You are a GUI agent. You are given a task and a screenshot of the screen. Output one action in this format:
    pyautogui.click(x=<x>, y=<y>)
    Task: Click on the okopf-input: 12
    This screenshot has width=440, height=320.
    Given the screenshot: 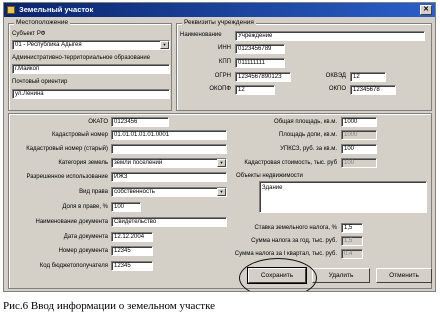 What is the action you would take?
    pyautogui.click(x=255, y=90)
    